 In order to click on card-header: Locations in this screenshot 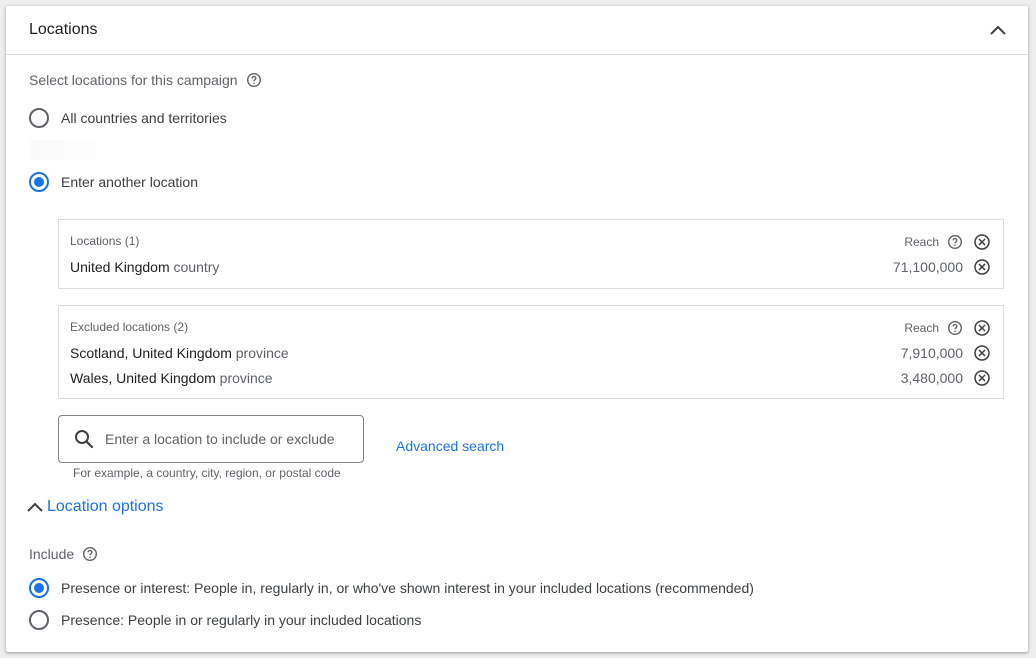, I will do `click(517, 30)`.